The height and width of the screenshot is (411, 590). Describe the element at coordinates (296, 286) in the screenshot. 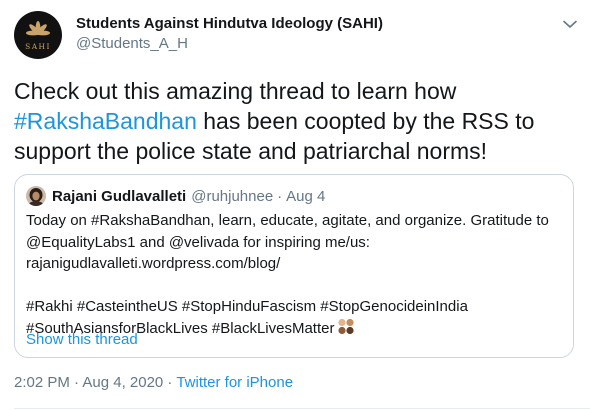

I see `quoted-paragraph-gap` at that location.